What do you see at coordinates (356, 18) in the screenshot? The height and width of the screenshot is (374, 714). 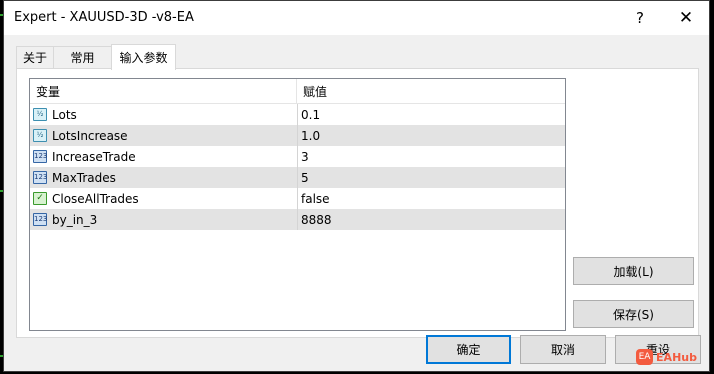 I see `title-bar: Expert - XAUUSD-3D -v8-EA ? ✕` at bounding box center [356, 18].